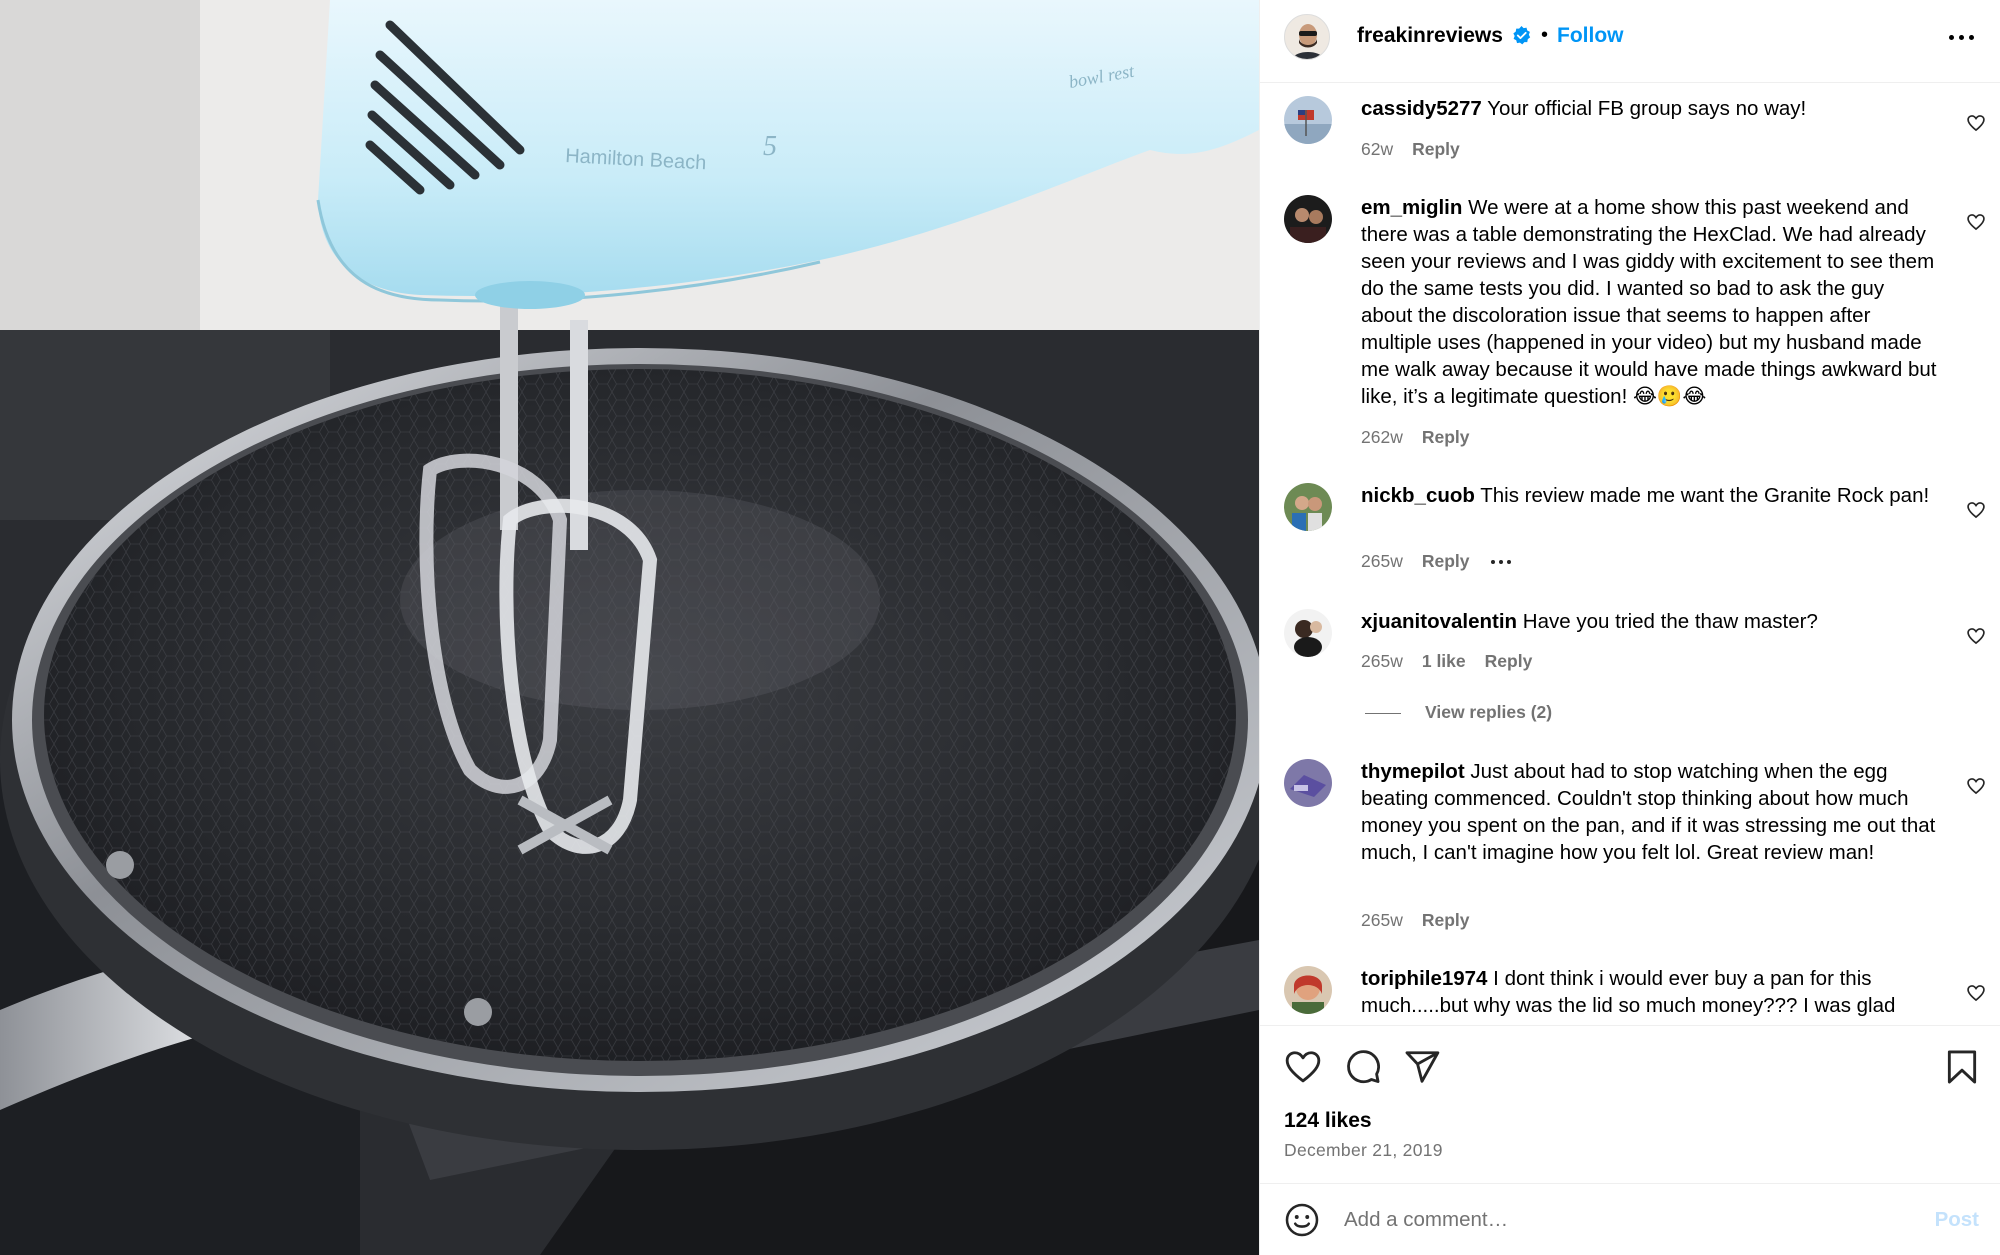 The height and width of the screenshot is (1255, 2000). I want to click on view-replies-button: View replies (2), so click(1458, 712).